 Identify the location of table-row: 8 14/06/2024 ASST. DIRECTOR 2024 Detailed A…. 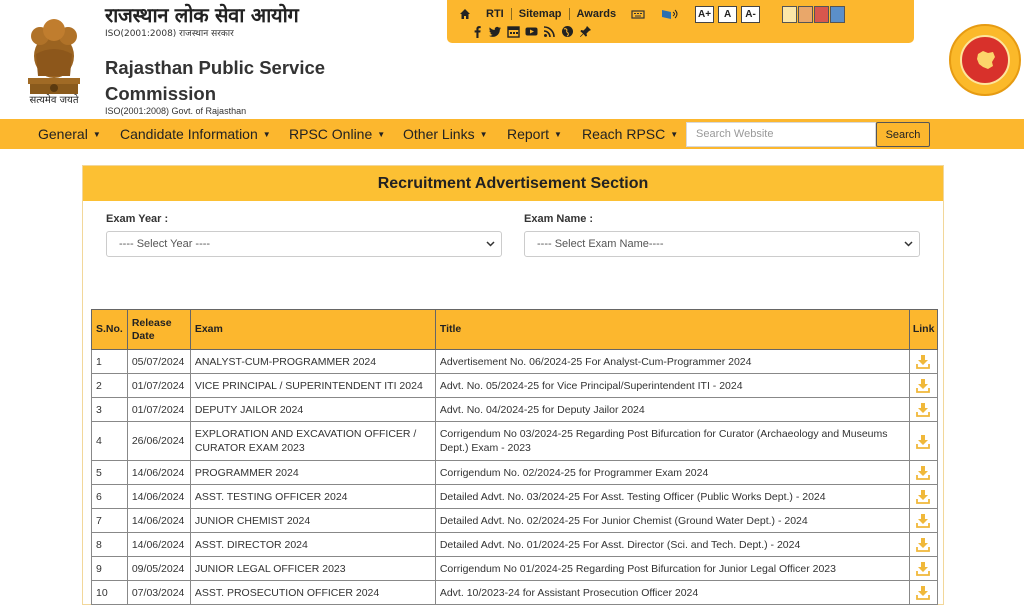
(514, 544).